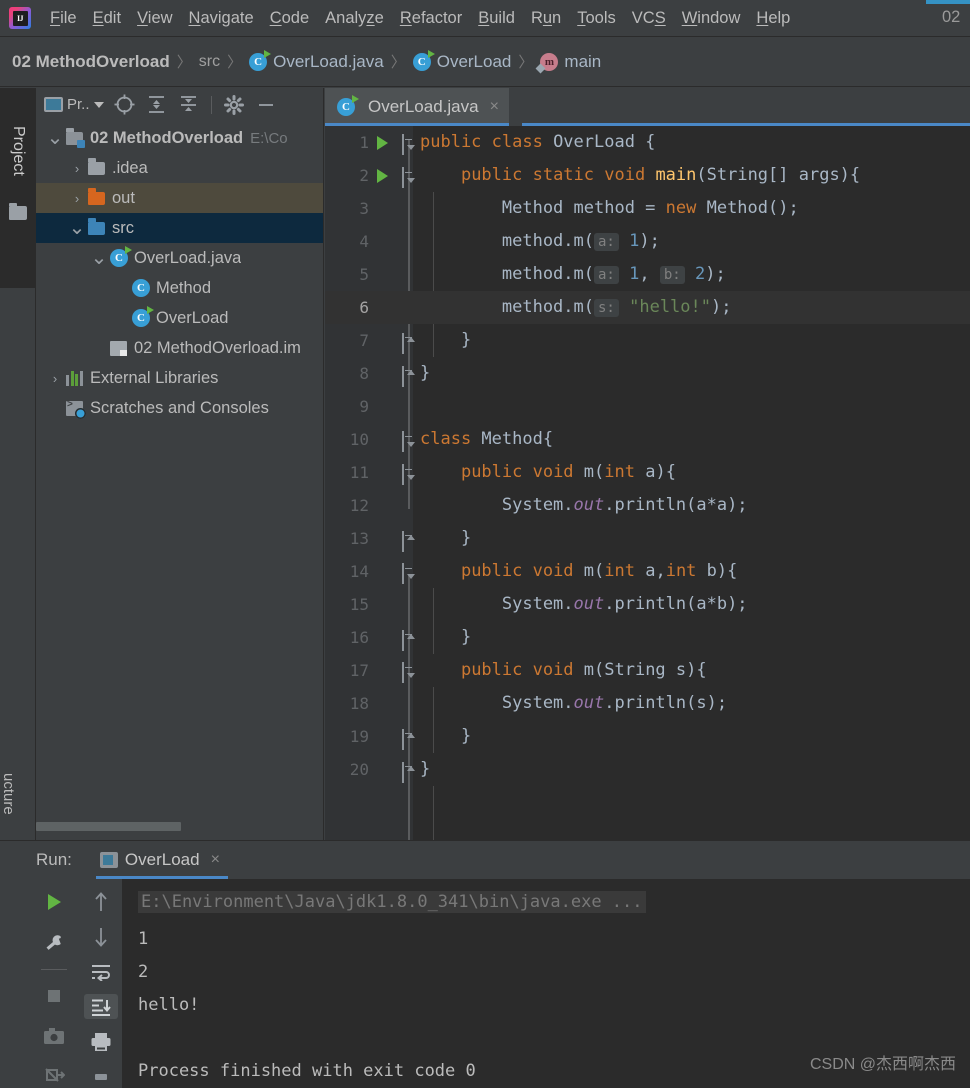 The image size is (970, 1088). I want to click on code-line: 3 Method method = new Method();, so click(647, 208).